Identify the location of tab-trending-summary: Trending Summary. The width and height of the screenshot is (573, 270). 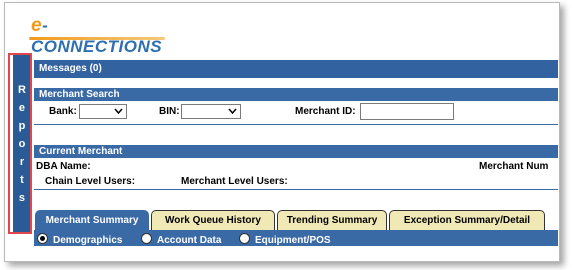
(332, 220).